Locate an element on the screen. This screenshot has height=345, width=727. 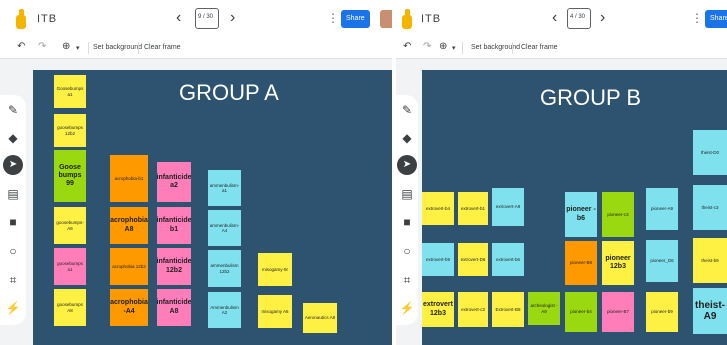
sticky-note: extrovert-A9 is located at coordinates (508, 207).